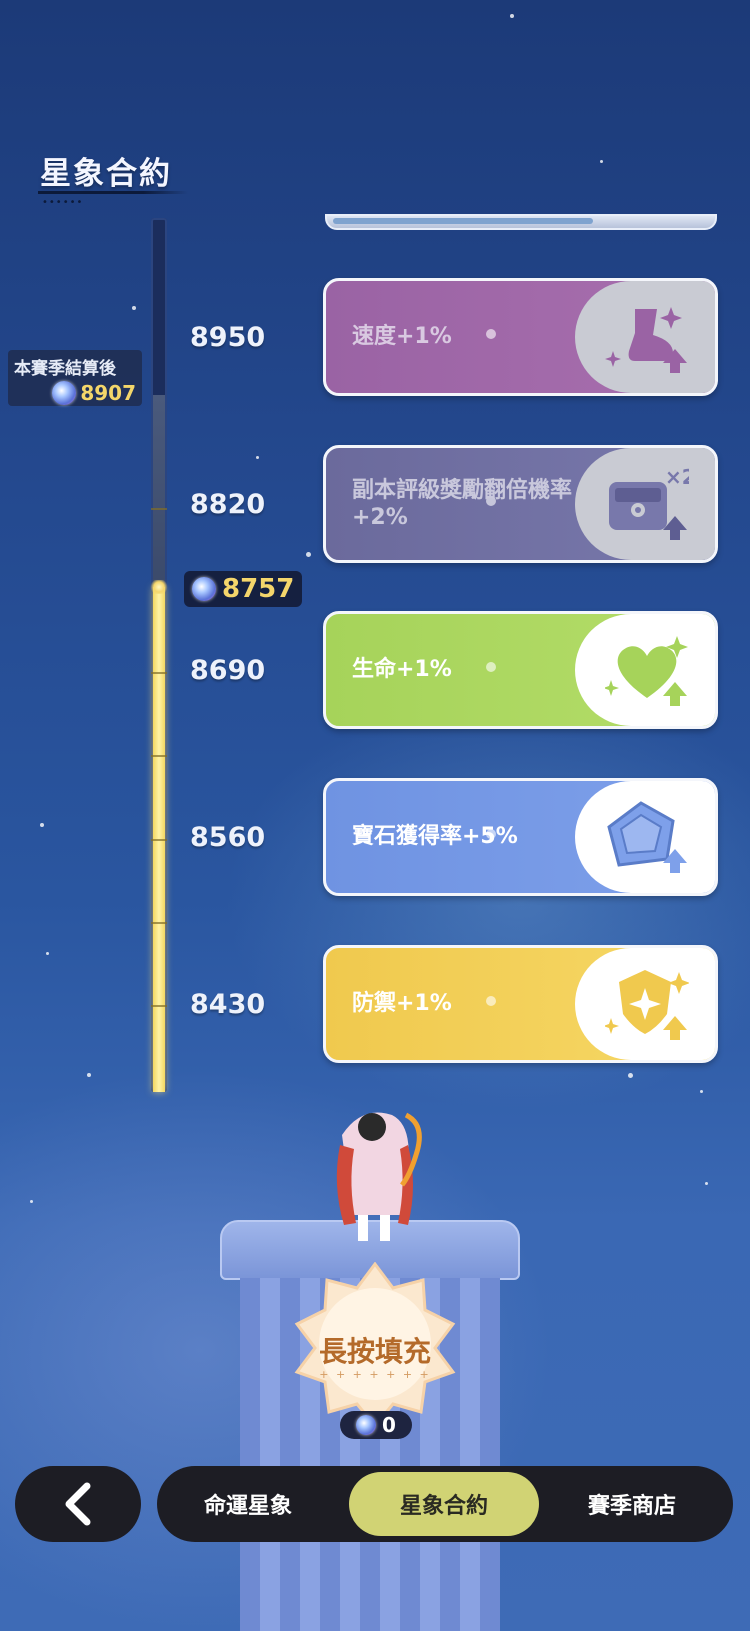 The width and height of the screenshot is (750, 1631). I want to click on milestone-card-partial, so click(521, 222).